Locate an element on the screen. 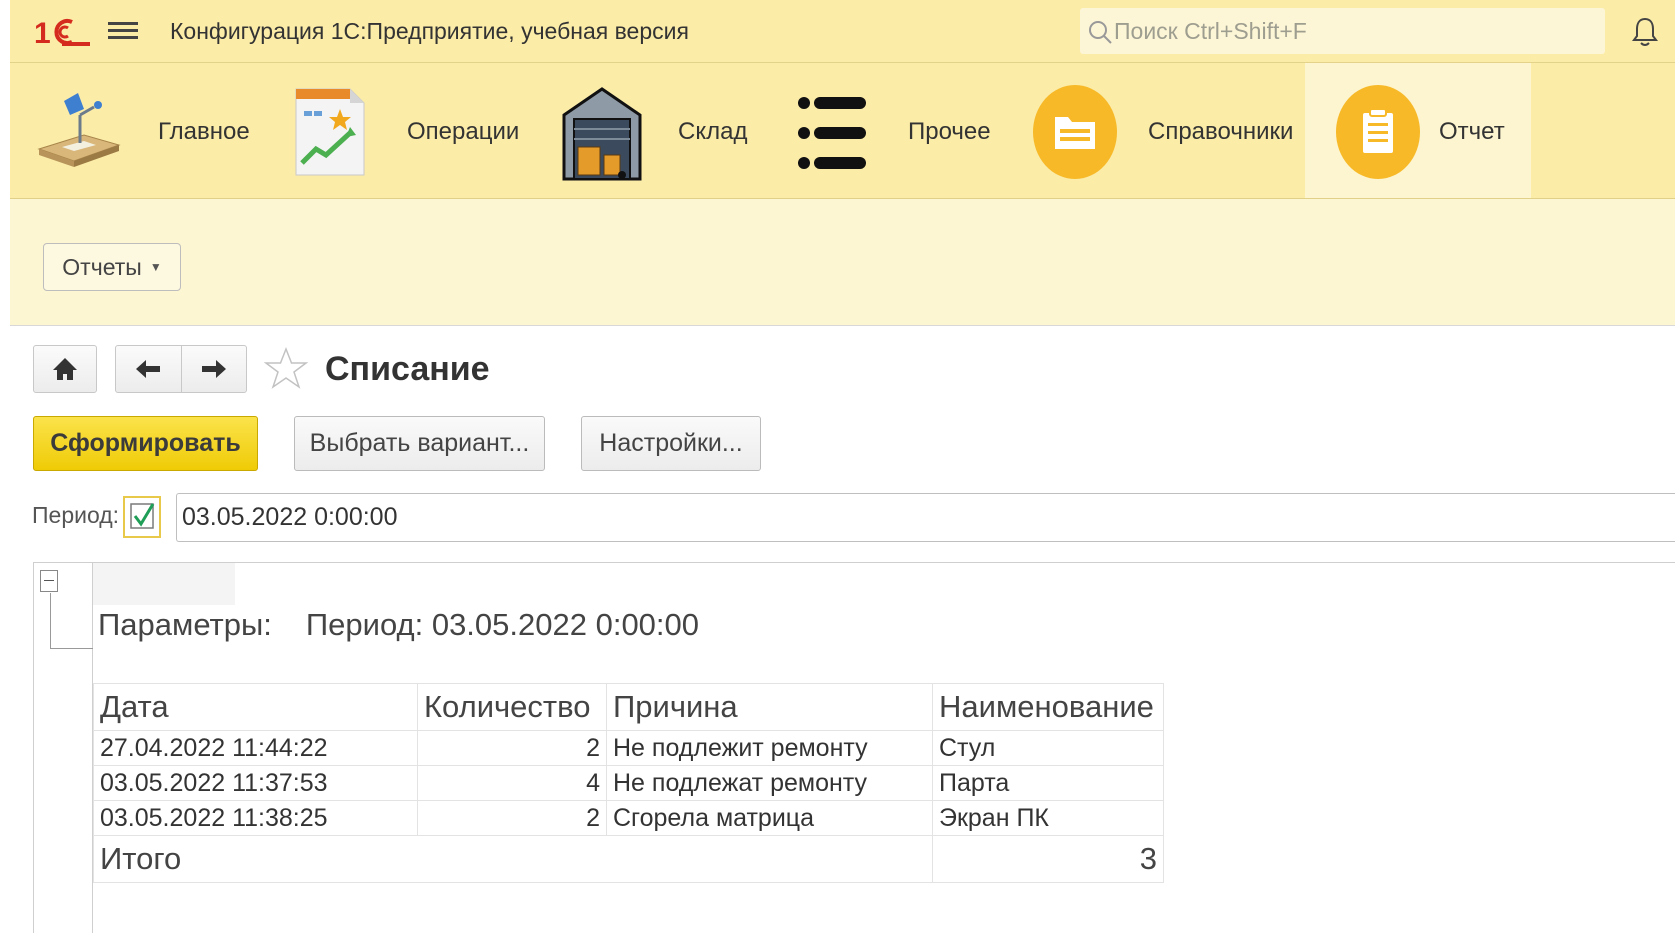 The image size is (1675, 933). section-catalogs: Справочники is located at coordinates (1167, 130).